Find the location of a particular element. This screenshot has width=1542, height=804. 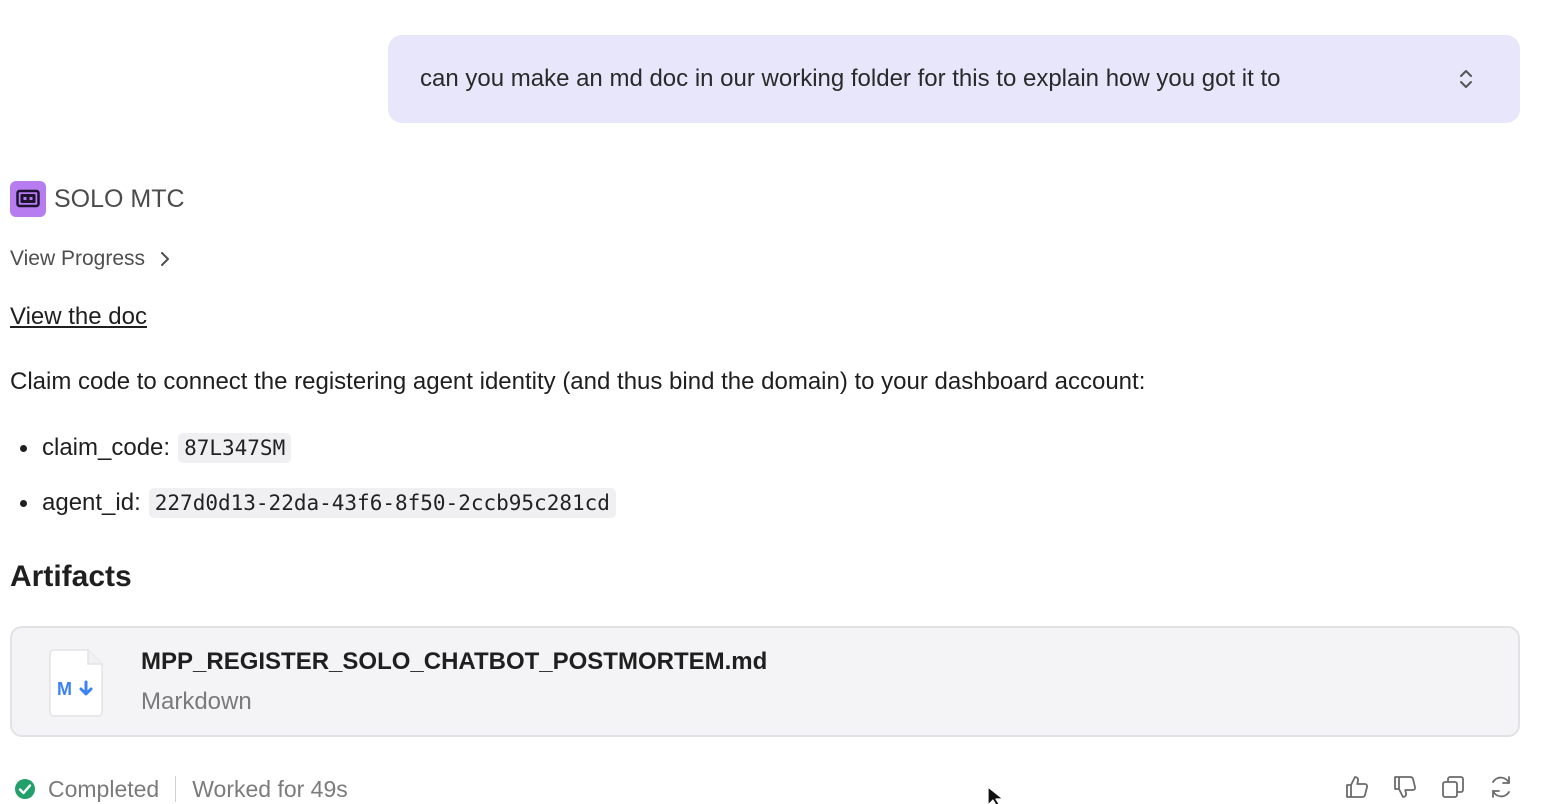

artifact-file-type: Markdown is located at coordinates (196, 701).